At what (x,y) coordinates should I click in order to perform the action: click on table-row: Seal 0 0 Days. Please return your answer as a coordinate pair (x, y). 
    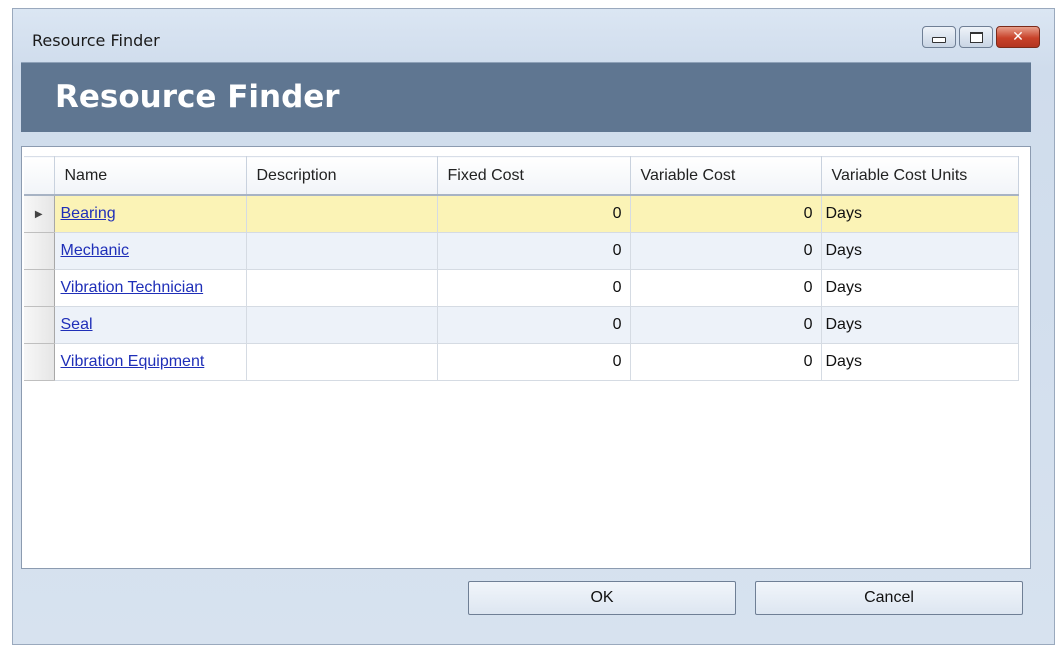
    Looking at the image, I should click on (521, 325).